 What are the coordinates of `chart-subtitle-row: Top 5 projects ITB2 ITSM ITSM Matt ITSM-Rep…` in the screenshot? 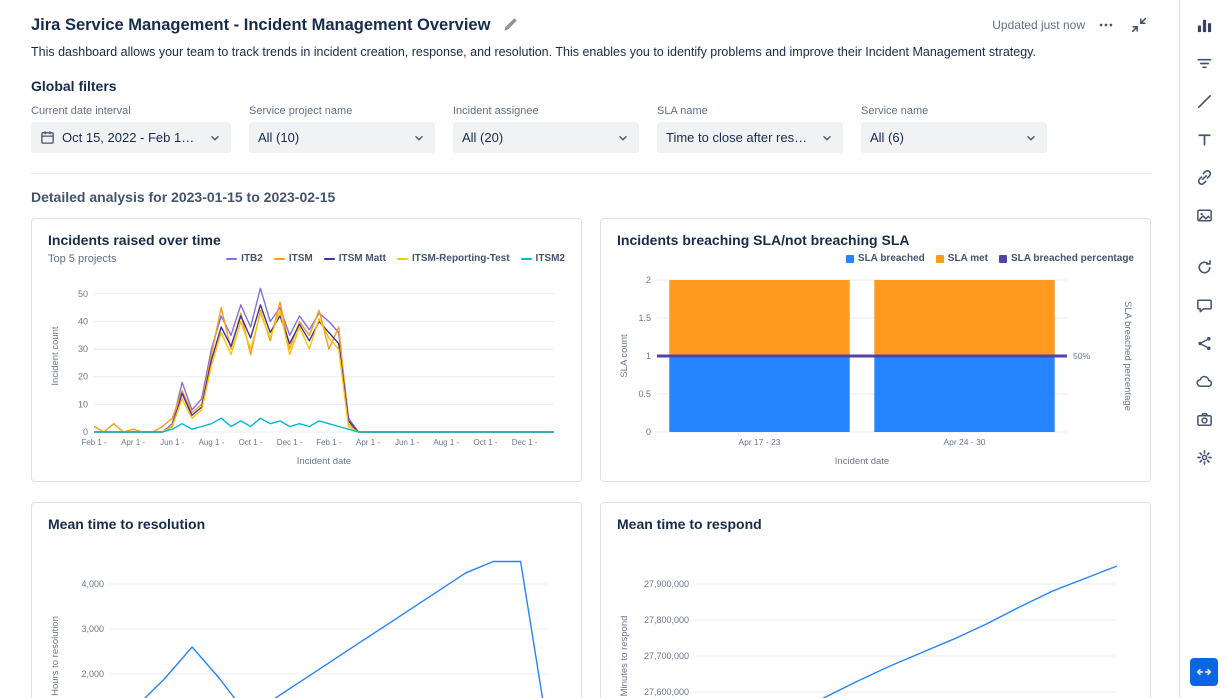 It's located at (306, 258).